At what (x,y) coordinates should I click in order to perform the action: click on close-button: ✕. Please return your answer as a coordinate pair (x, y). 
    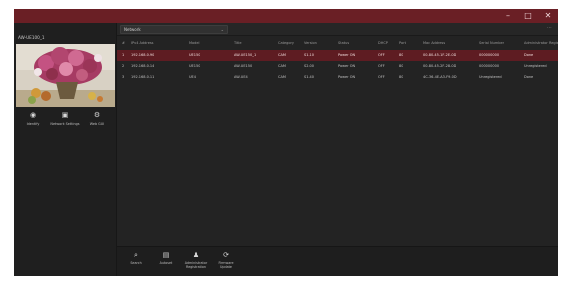
    Looking at the image, I should click on (548, 16).